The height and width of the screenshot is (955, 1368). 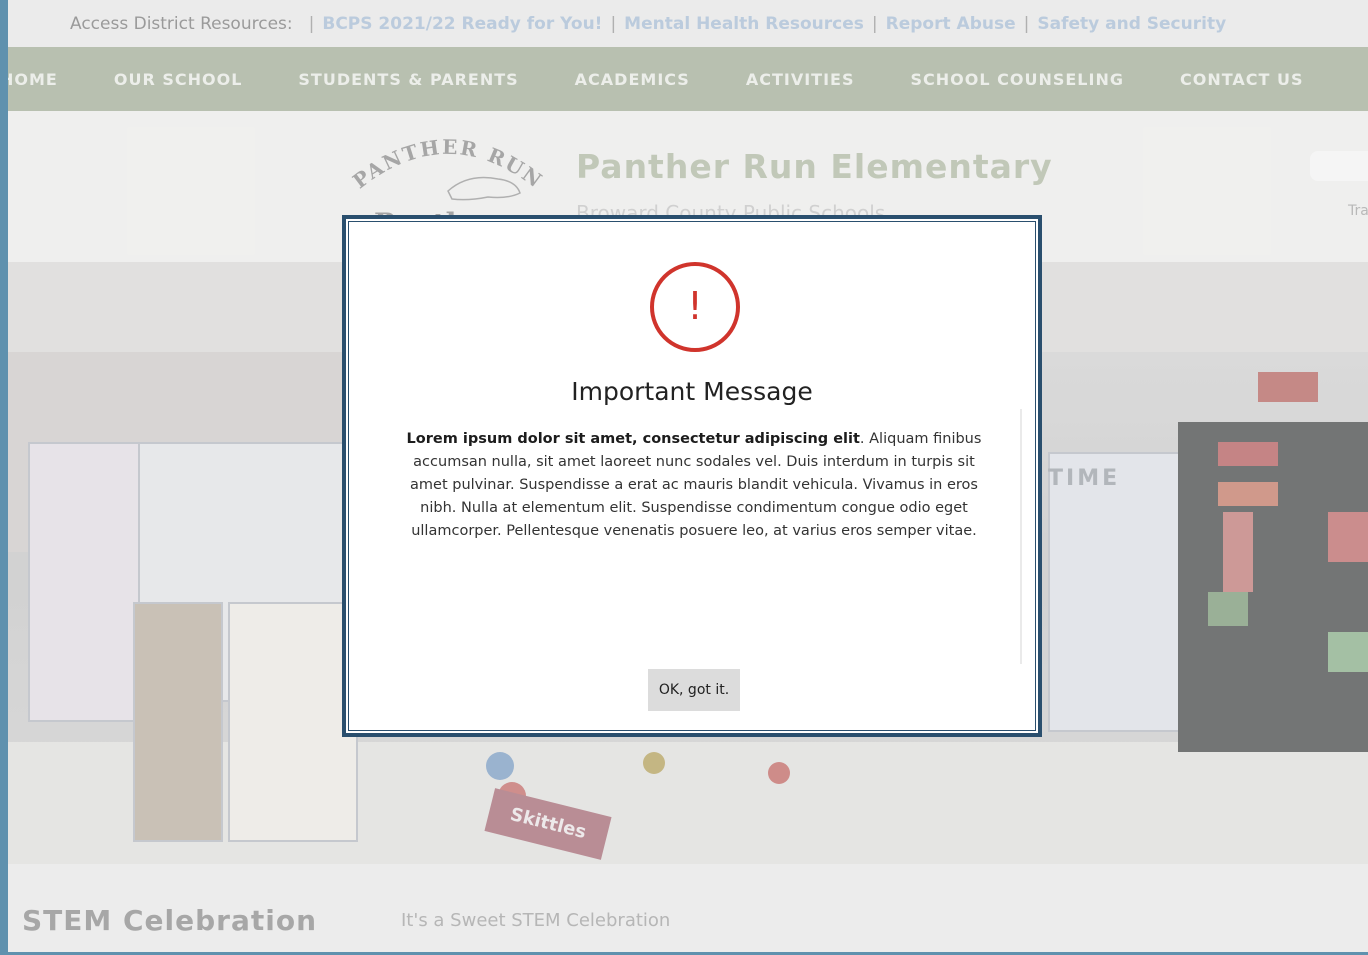 I want to click on ok-button: OK, got it., so click(x=694, y=690).